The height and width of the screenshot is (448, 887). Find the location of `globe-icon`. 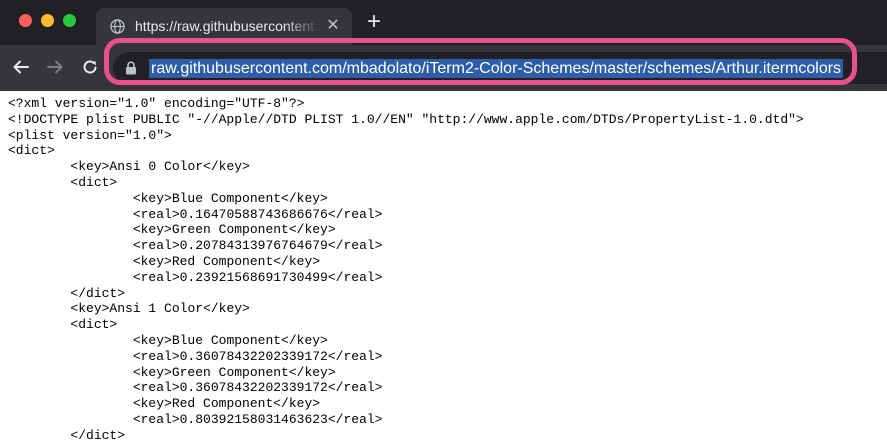

globe-icon is located at coordinates (117, 26).